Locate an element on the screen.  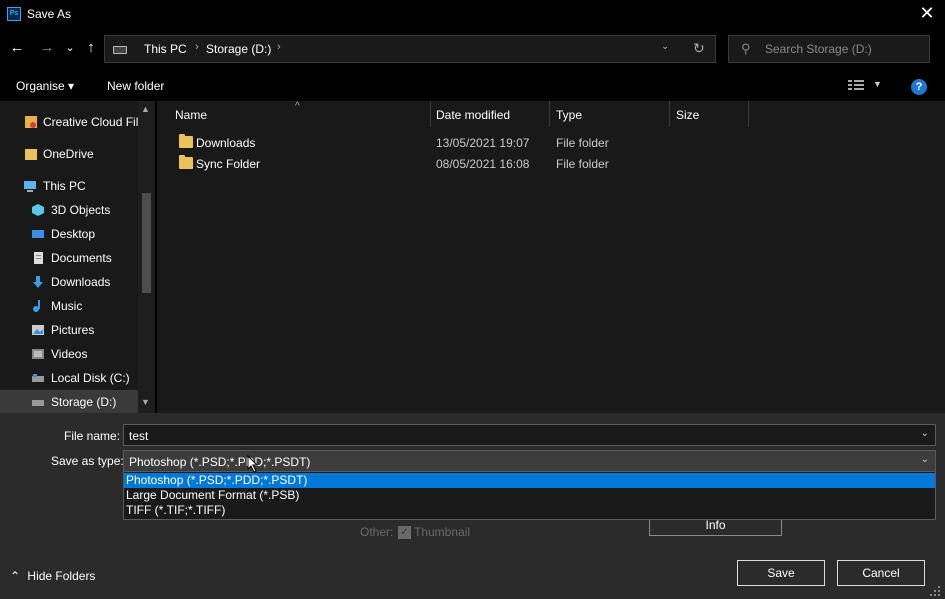
search-box: ⚲ is located at coordinates (829, 49).